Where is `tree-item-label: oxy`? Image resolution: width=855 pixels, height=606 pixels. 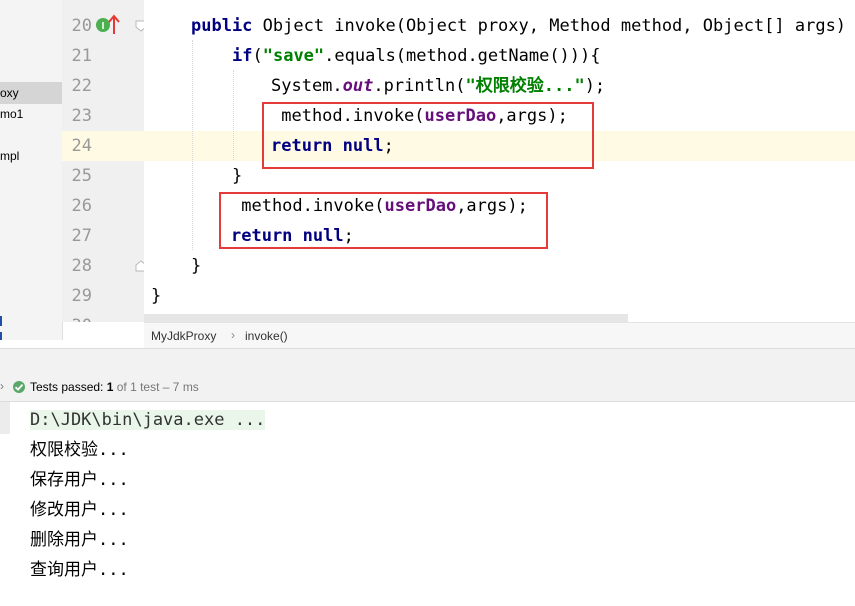 tree-item-label: oxy is located at coordinates (9, 93).